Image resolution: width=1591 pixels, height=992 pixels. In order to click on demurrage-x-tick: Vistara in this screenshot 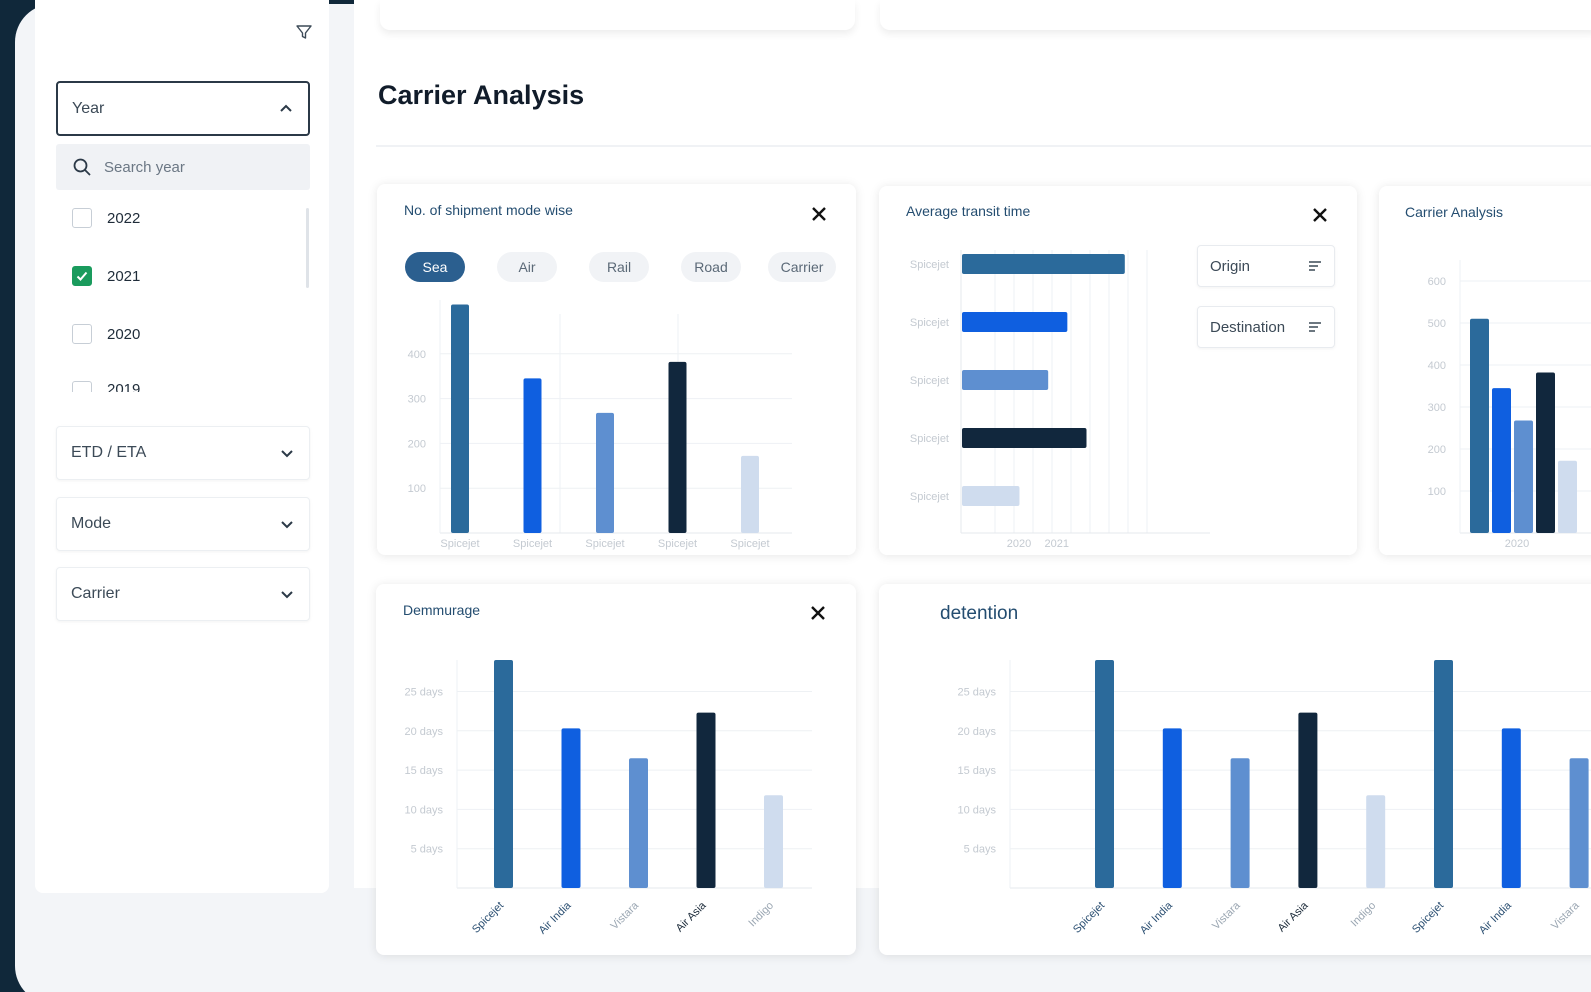, I will do `click(625, 915)`.